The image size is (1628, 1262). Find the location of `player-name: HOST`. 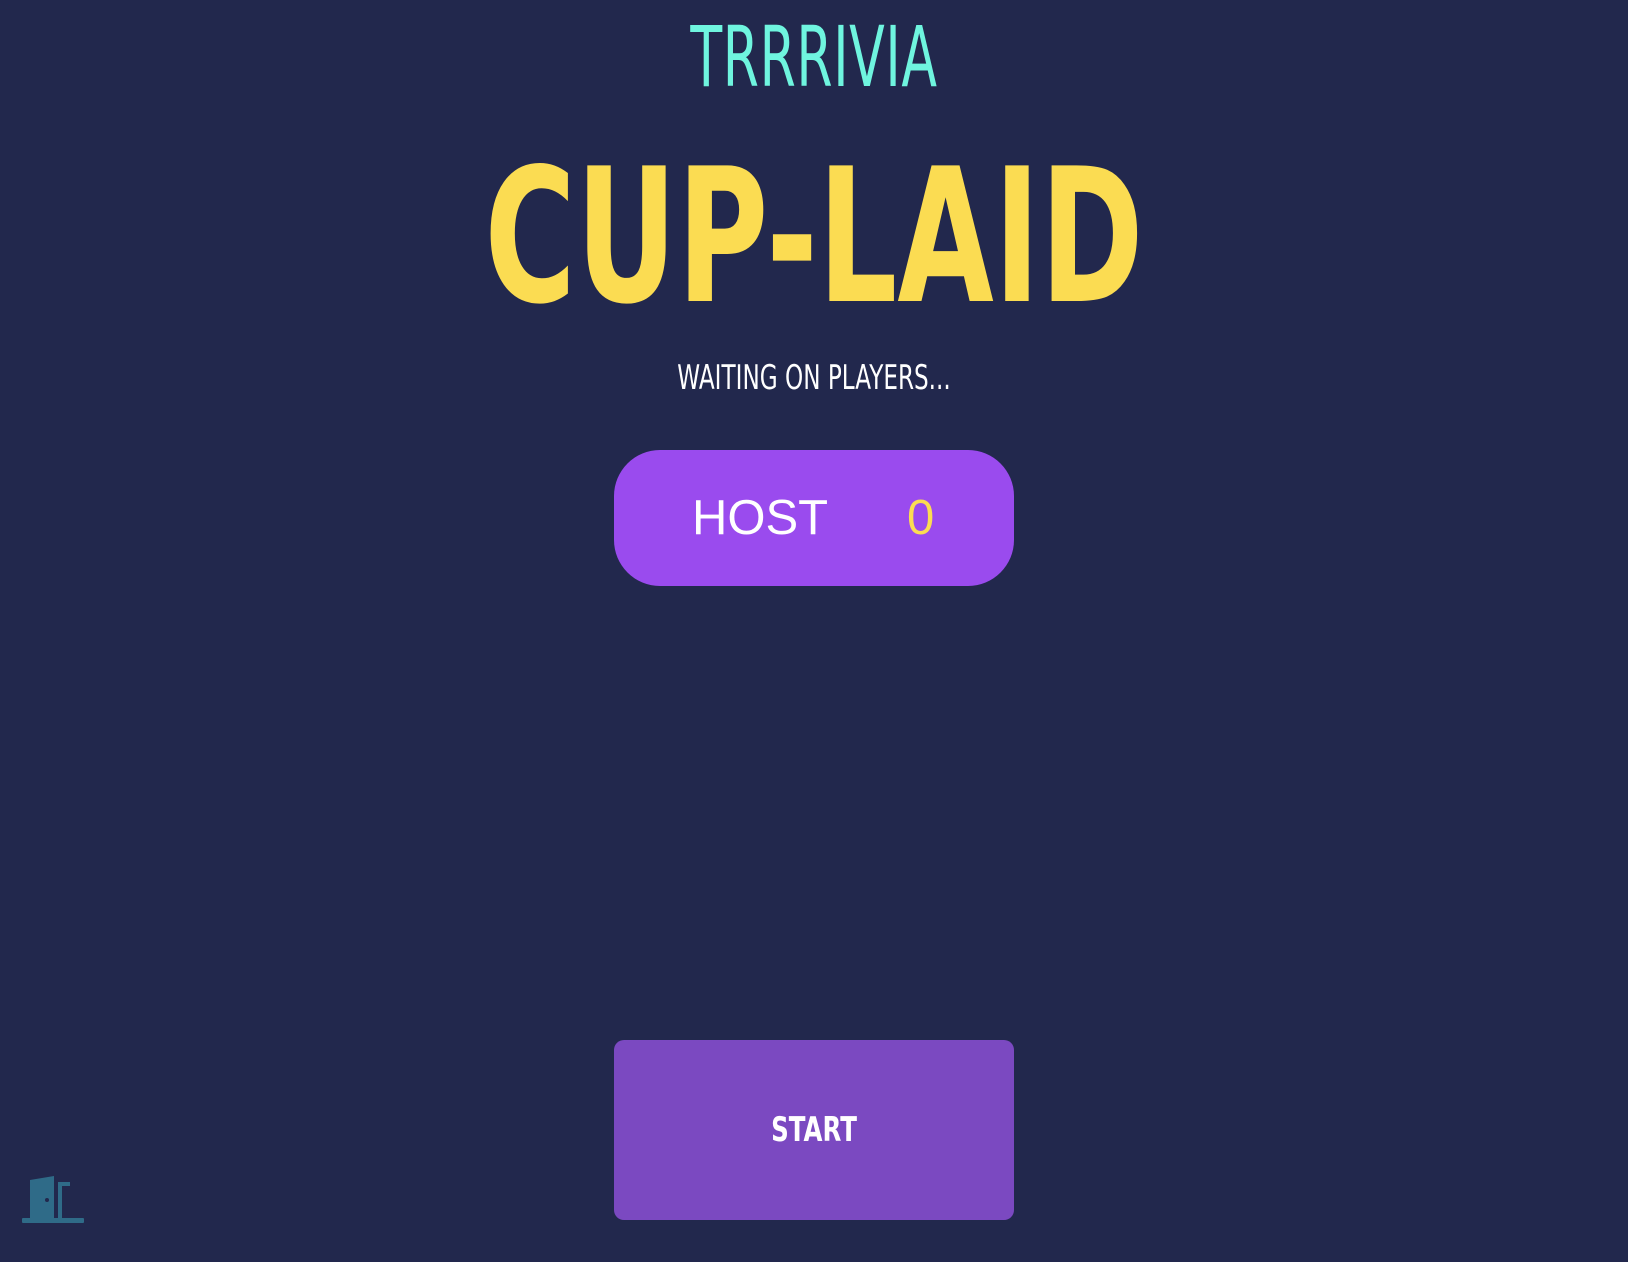

player-name: HOST is located at coordinates (760, 518).